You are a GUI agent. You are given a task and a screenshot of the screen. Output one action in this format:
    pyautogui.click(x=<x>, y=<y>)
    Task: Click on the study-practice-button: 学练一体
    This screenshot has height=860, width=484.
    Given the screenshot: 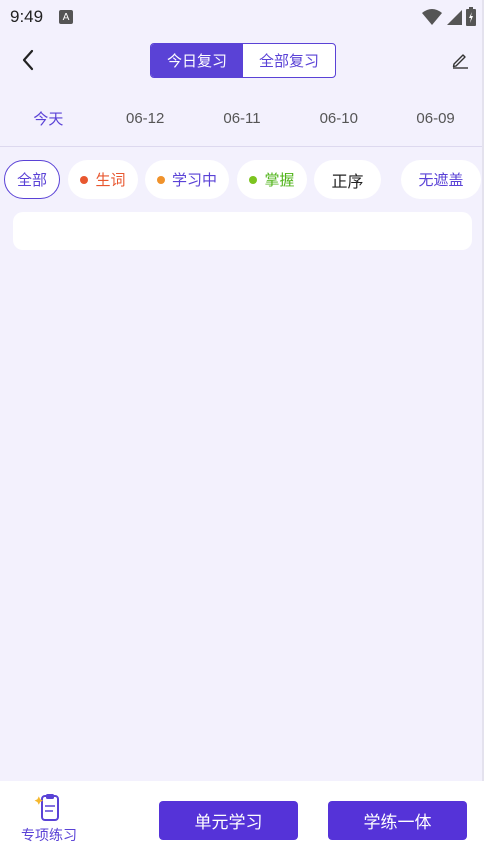 What is the action you would take?
    pyautogui.click(x=397, y=820)
    